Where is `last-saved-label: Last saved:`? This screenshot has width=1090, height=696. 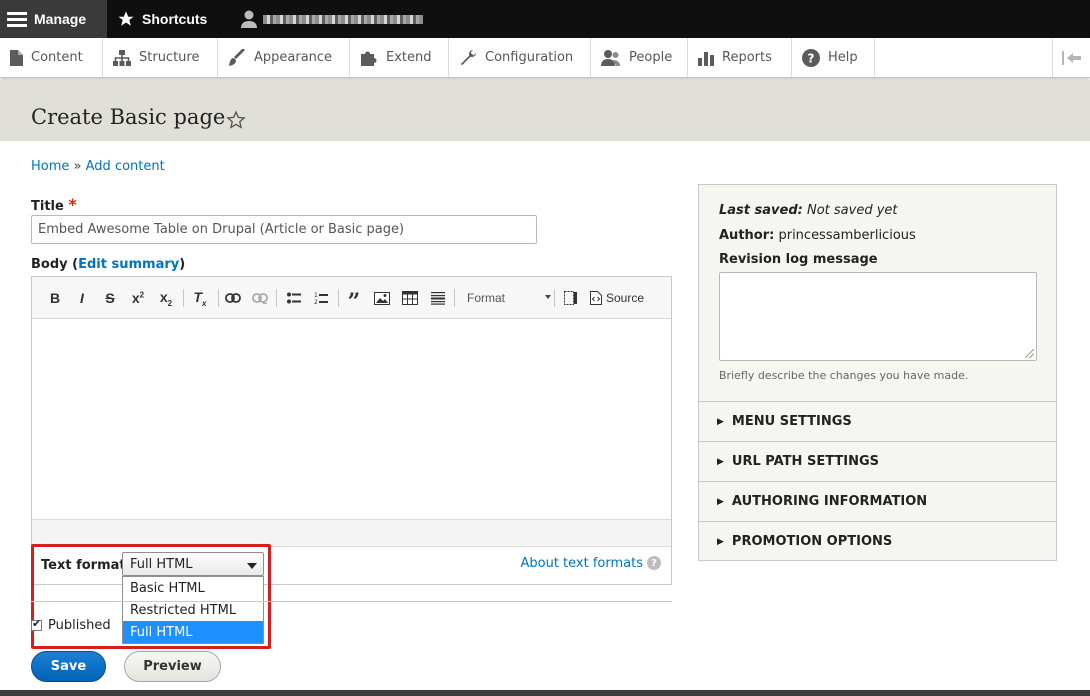 last-saved-label: Last saved: is located at coordinates (761, 210).